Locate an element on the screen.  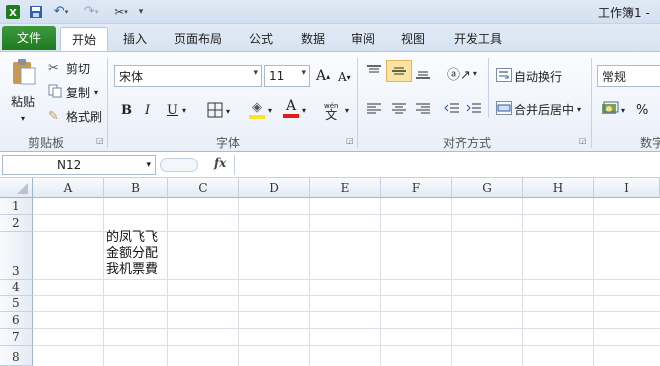
tab-formulas: 公式 is located at coordinates (261, 39).